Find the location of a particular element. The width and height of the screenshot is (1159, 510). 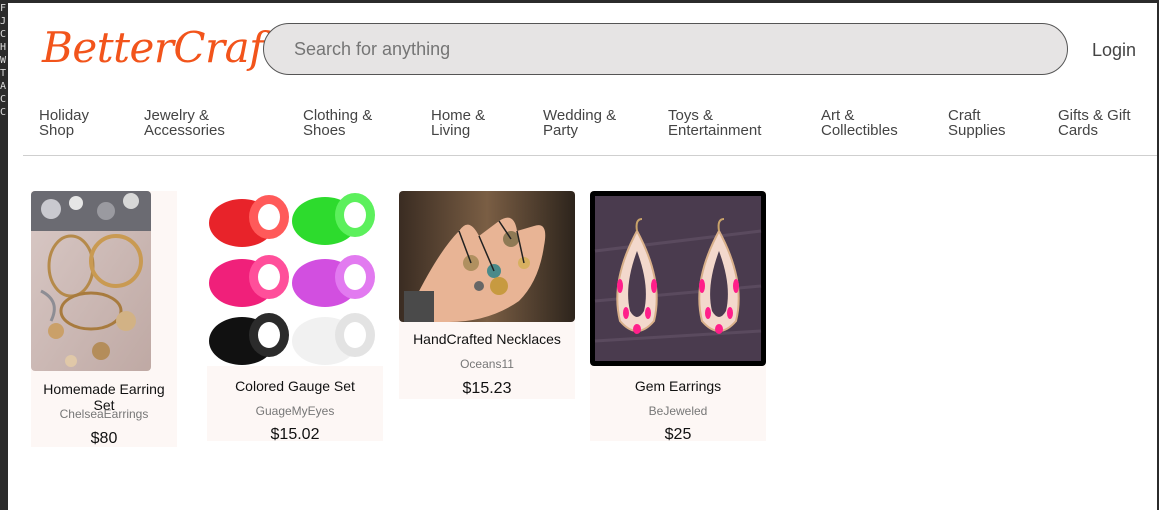

category-label-line2: Accessories is located at coordinates (184, 130).